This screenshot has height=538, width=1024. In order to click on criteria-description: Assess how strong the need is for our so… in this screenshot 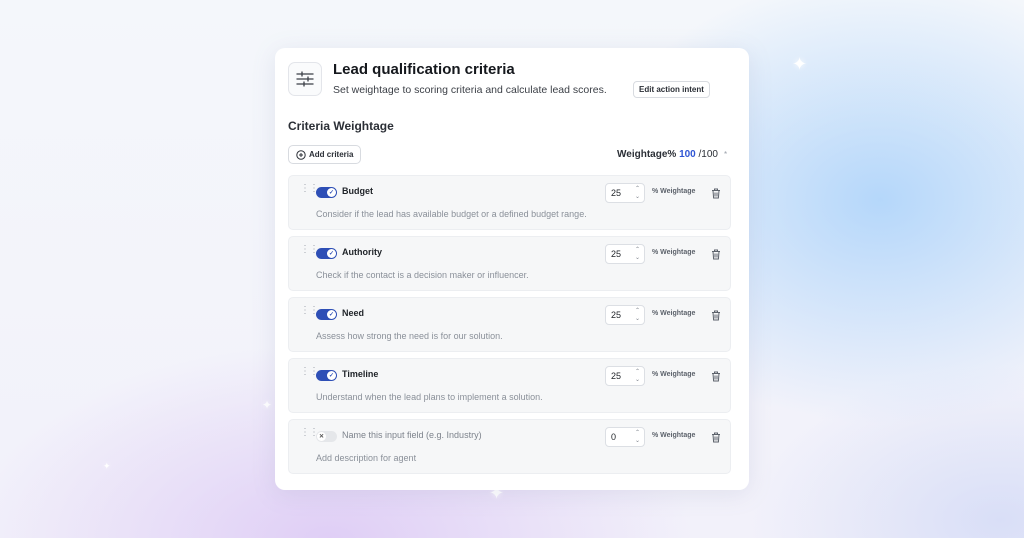, I will do `click(409, 336)`.